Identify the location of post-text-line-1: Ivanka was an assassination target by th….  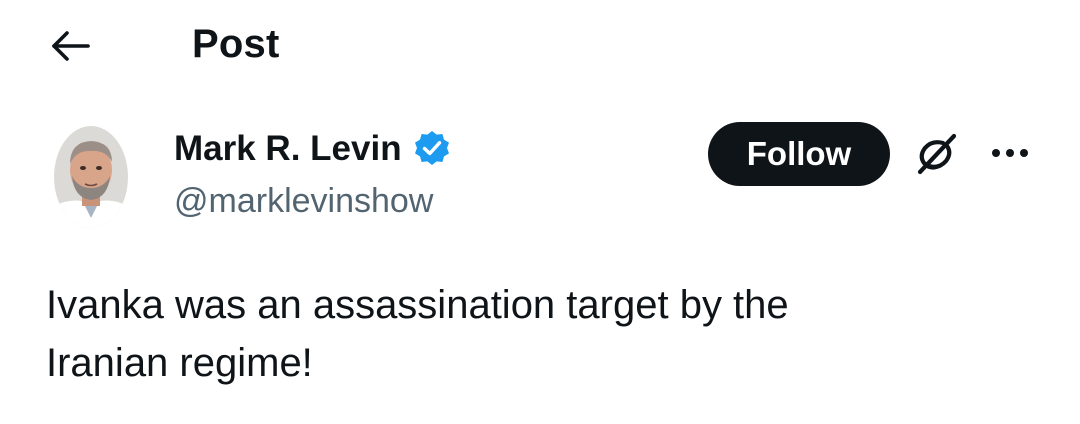
(417, 305).